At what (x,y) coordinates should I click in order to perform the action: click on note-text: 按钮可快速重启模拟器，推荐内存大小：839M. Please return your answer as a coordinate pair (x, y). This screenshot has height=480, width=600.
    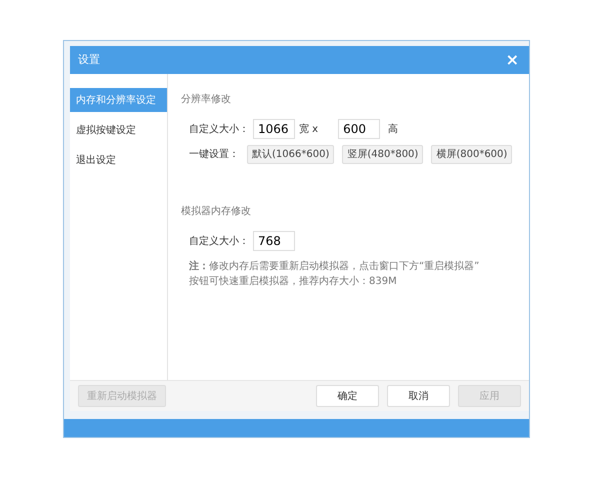
    Looking at the image, I should click on (293, 281).